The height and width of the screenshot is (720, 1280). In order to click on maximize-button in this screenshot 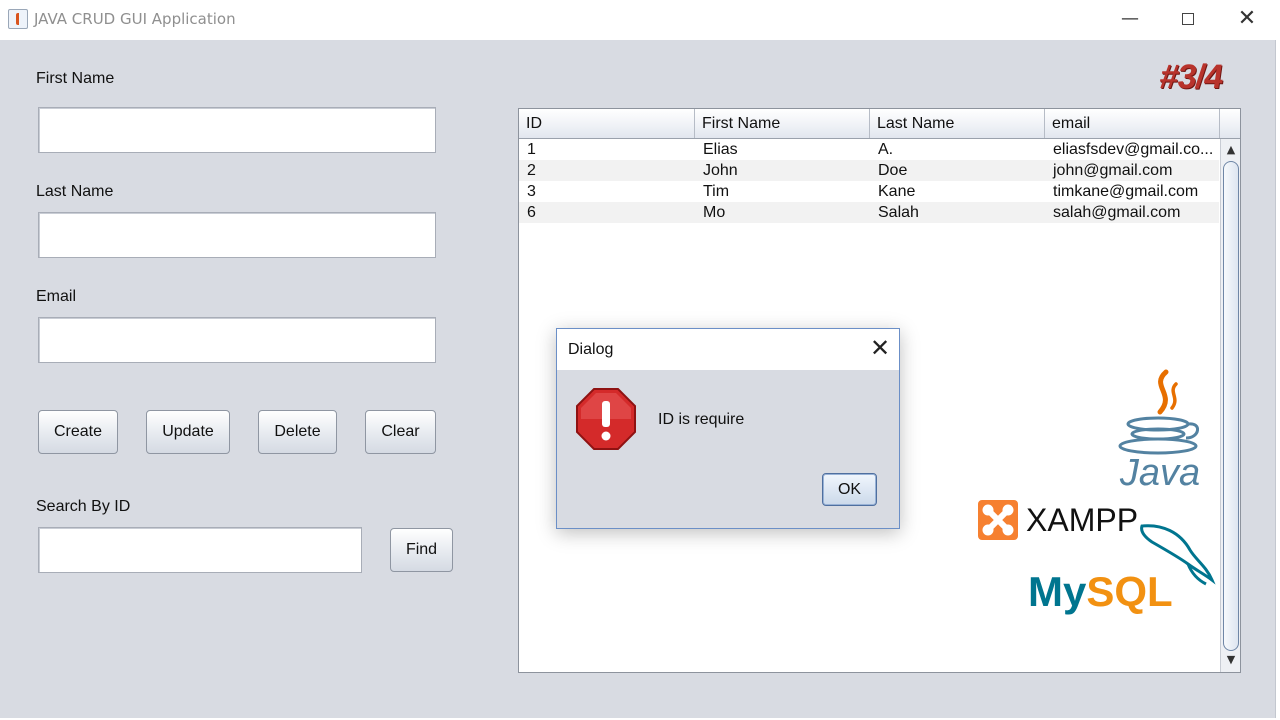, I will do `click(1188, 19)`.